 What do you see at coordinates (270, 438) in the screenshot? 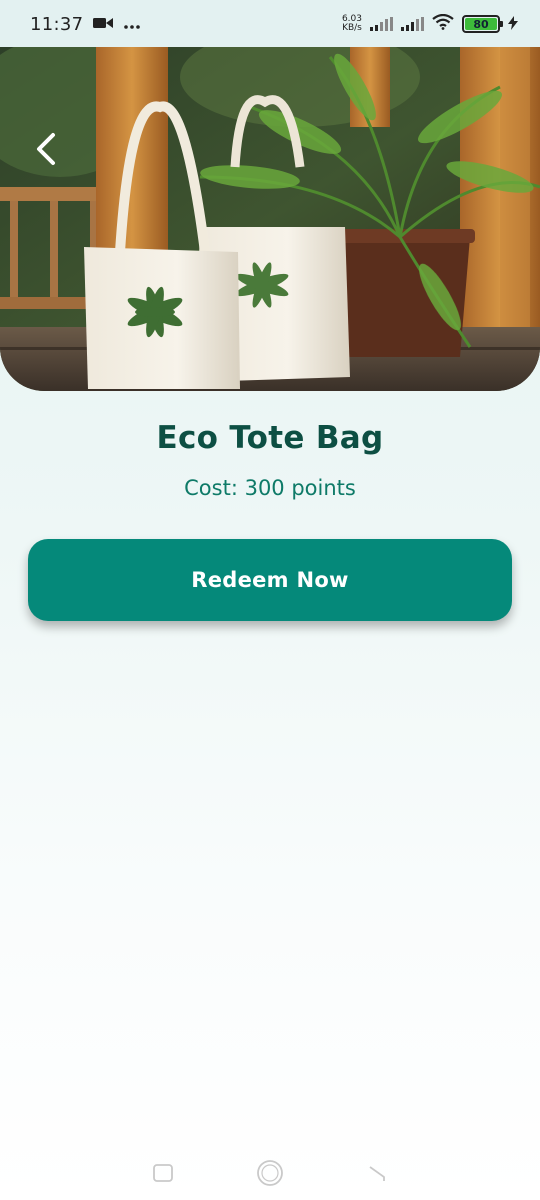
I see `product-title: Eco Tote Bag` at bounding box center [270, 438].